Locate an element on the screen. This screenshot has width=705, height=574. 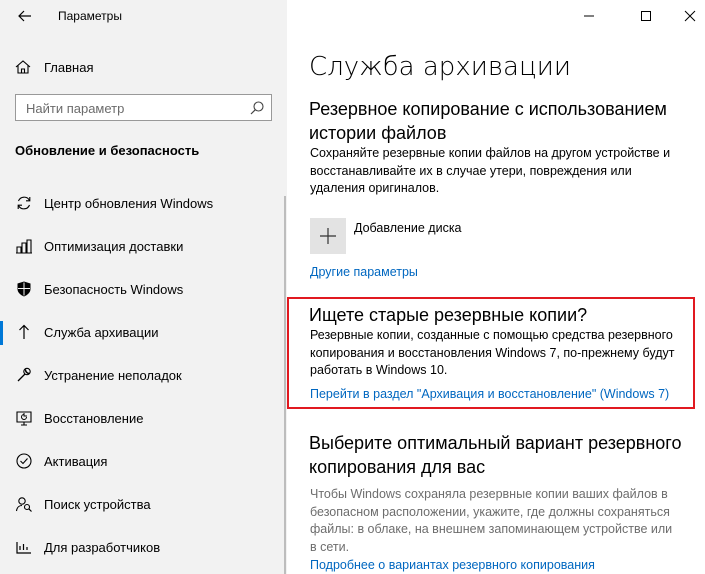
sidebar-item-recovery: Восстановление is located at coordinates (143, 416).